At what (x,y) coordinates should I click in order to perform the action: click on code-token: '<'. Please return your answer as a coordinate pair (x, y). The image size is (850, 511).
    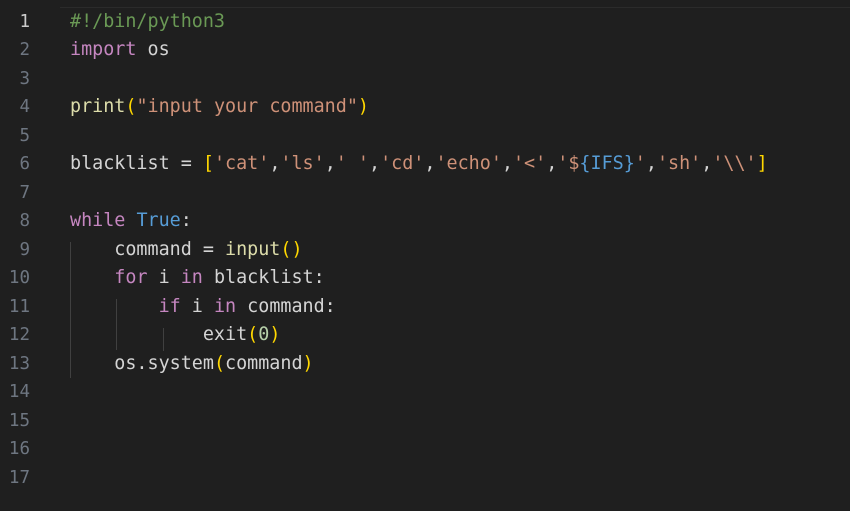
    Looking at the image, I should click on (529, 163).